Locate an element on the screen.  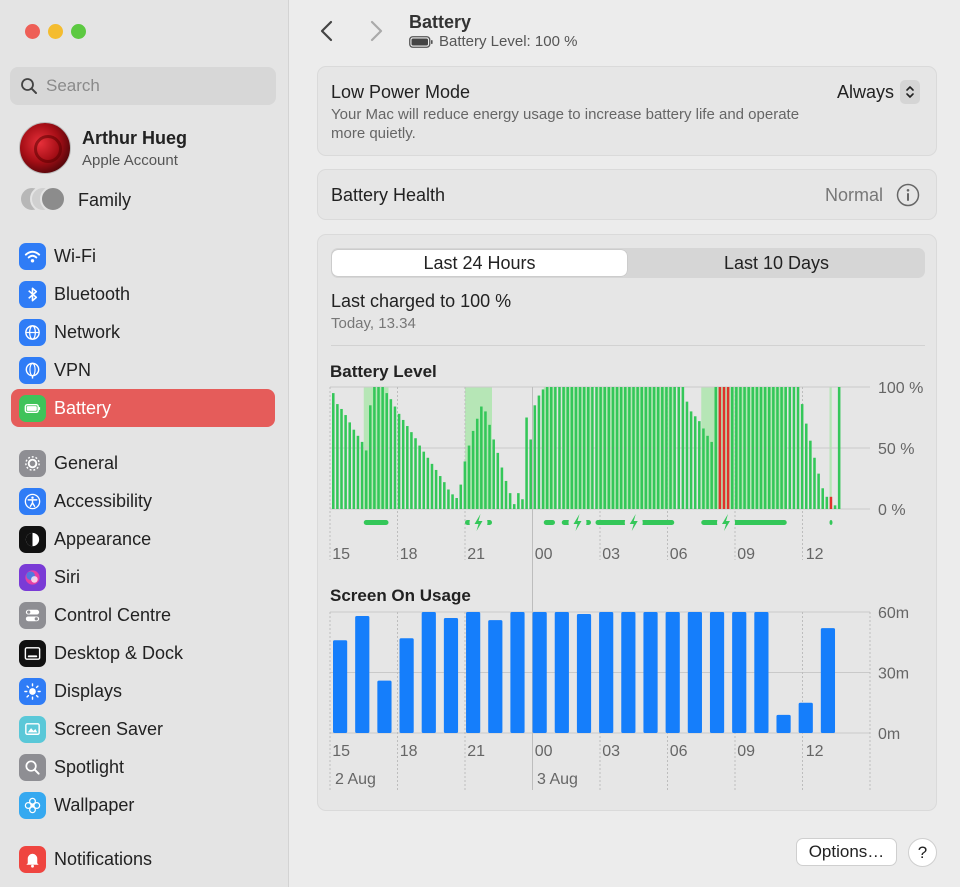
help-button: ? is located at coordinates (922, 852).